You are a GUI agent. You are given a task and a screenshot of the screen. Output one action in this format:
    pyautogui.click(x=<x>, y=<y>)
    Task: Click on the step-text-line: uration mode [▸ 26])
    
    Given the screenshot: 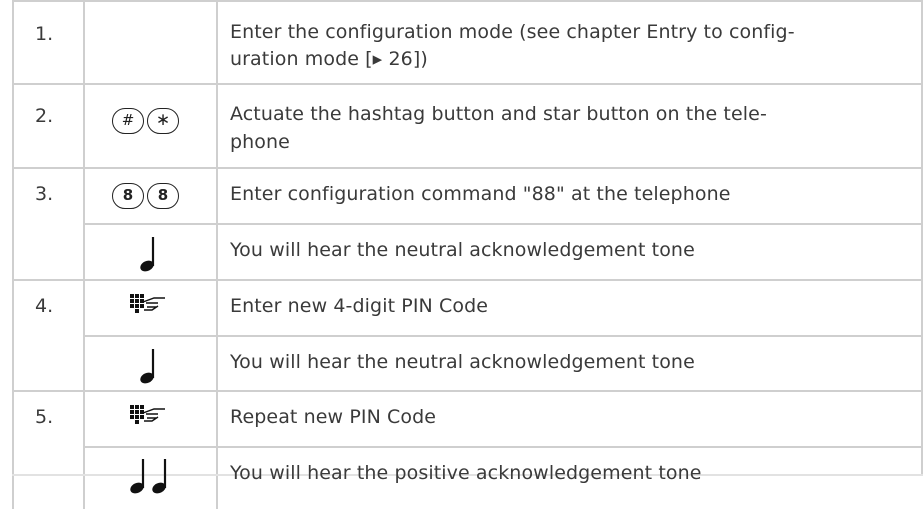 What is the action you would take?
    pyautogui.click(x=329, y=59)
    